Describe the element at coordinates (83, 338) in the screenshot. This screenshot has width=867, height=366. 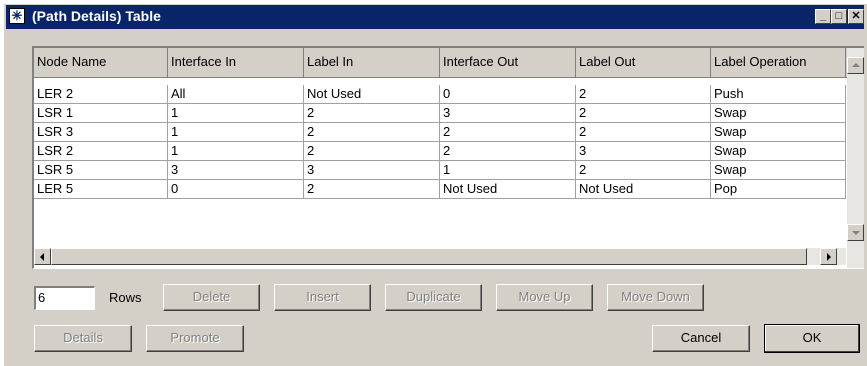
I see `details-button: Details` at that location.